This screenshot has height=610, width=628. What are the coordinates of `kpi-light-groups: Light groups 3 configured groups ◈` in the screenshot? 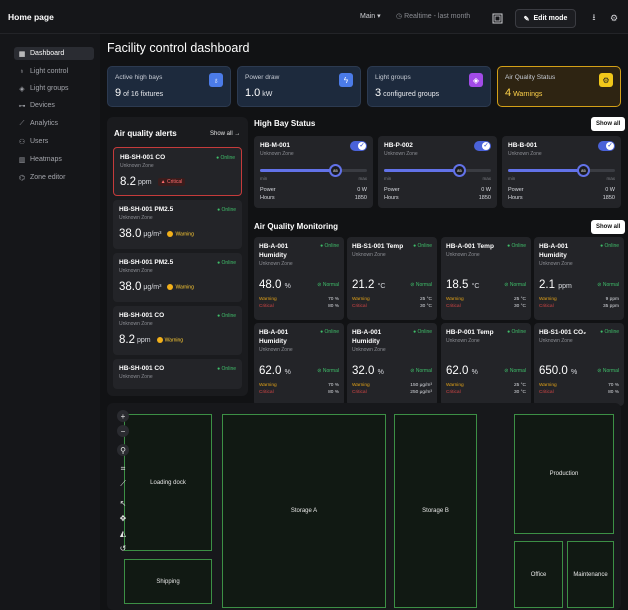 It's located at (429, 86).